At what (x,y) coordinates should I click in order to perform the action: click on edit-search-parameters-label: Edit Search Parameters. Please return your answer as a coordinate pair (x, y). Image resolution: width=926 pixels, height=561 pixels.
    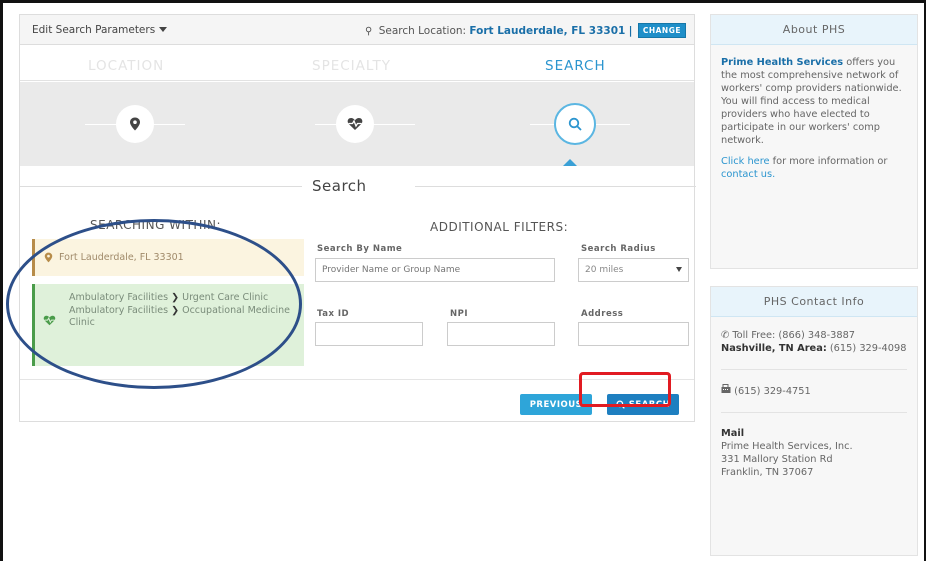
    Looking at the image, I should click on (94, 30).